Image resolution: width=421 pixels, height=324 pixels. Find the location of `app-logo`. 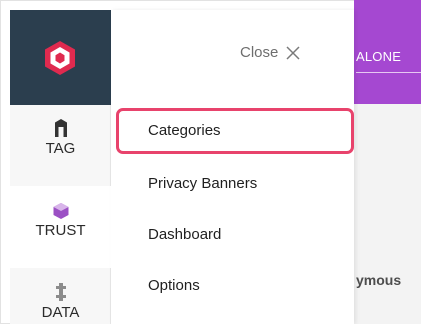

app-logo is located at coordinates (60, 57).